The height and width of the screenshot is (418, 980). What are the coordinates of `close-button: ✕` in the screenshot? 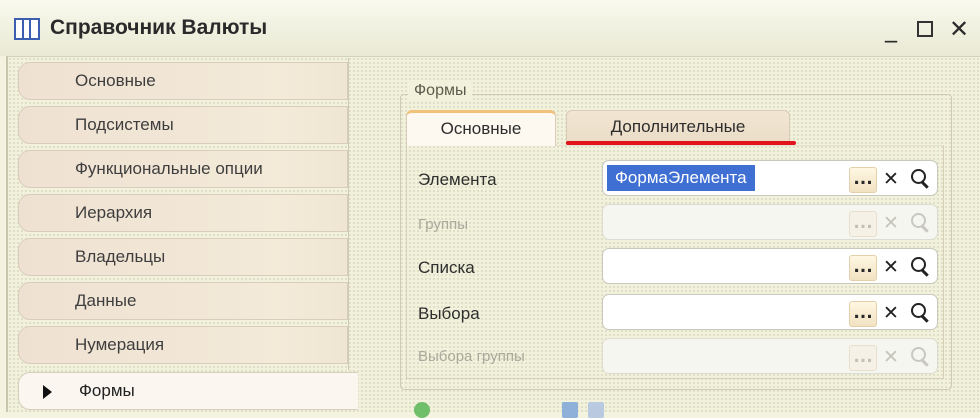 It's located at (959, 29).